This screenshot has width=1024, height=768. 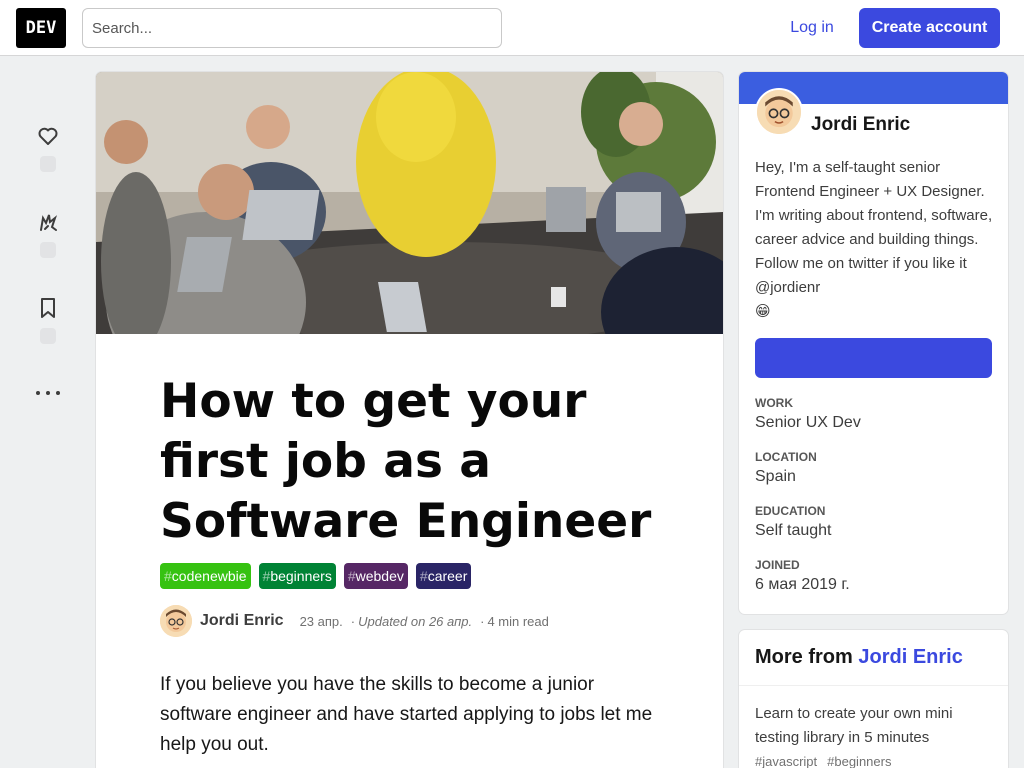 What do you see at coordinates (41, 28) in the screenshot?
I see `dev-logo: DEV` at bounding box center [41, 28].